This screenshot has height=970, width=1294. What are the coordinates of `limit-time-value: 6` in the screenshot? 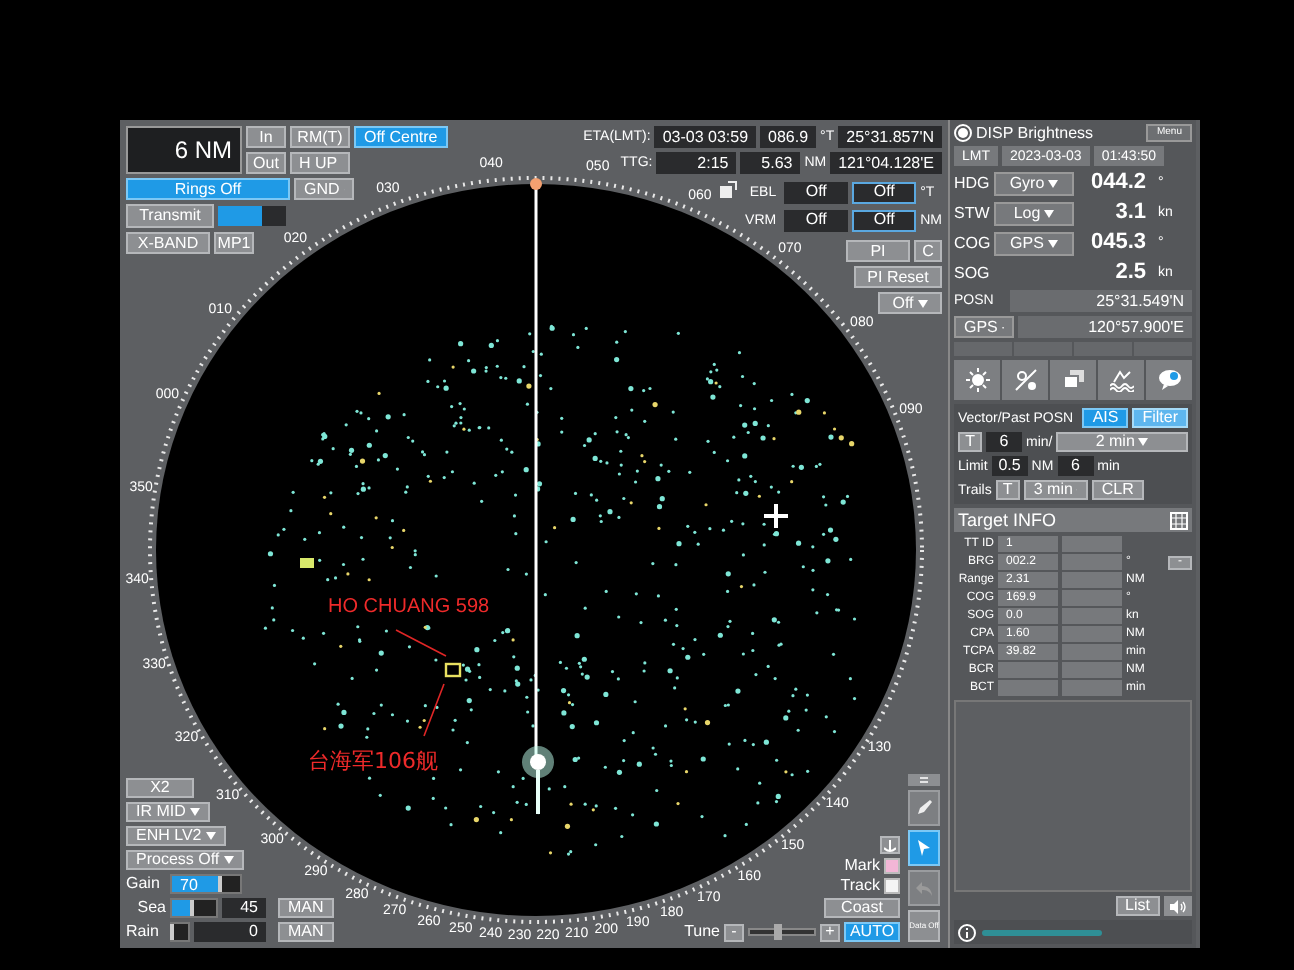 It's located at (1075, 466).